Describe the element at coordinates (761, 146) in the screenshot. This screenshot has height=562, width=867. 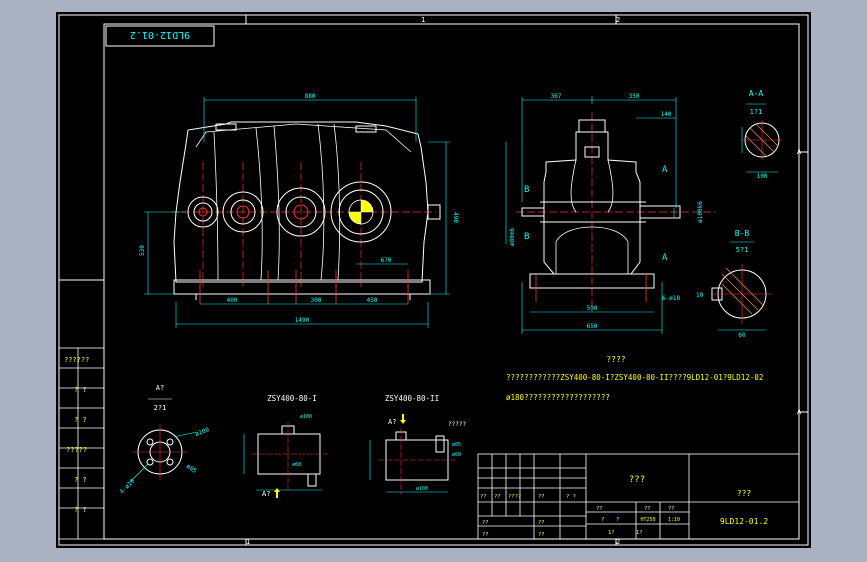
I see `section-a-a` at that location.